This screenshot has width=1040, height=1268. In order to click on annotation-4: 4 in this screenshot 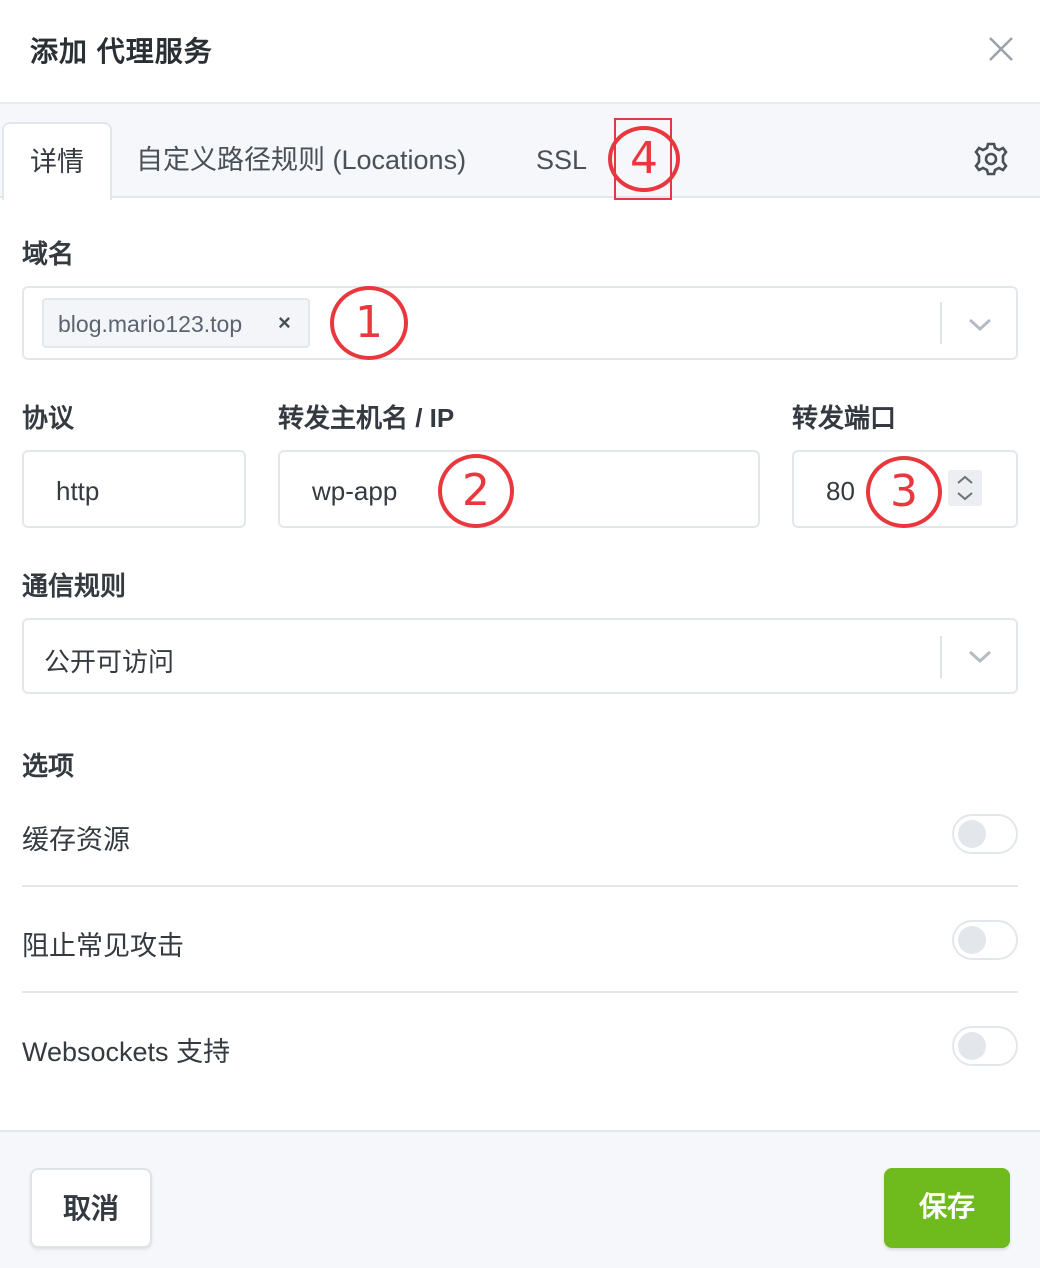, I will do `click(644, 159)`.